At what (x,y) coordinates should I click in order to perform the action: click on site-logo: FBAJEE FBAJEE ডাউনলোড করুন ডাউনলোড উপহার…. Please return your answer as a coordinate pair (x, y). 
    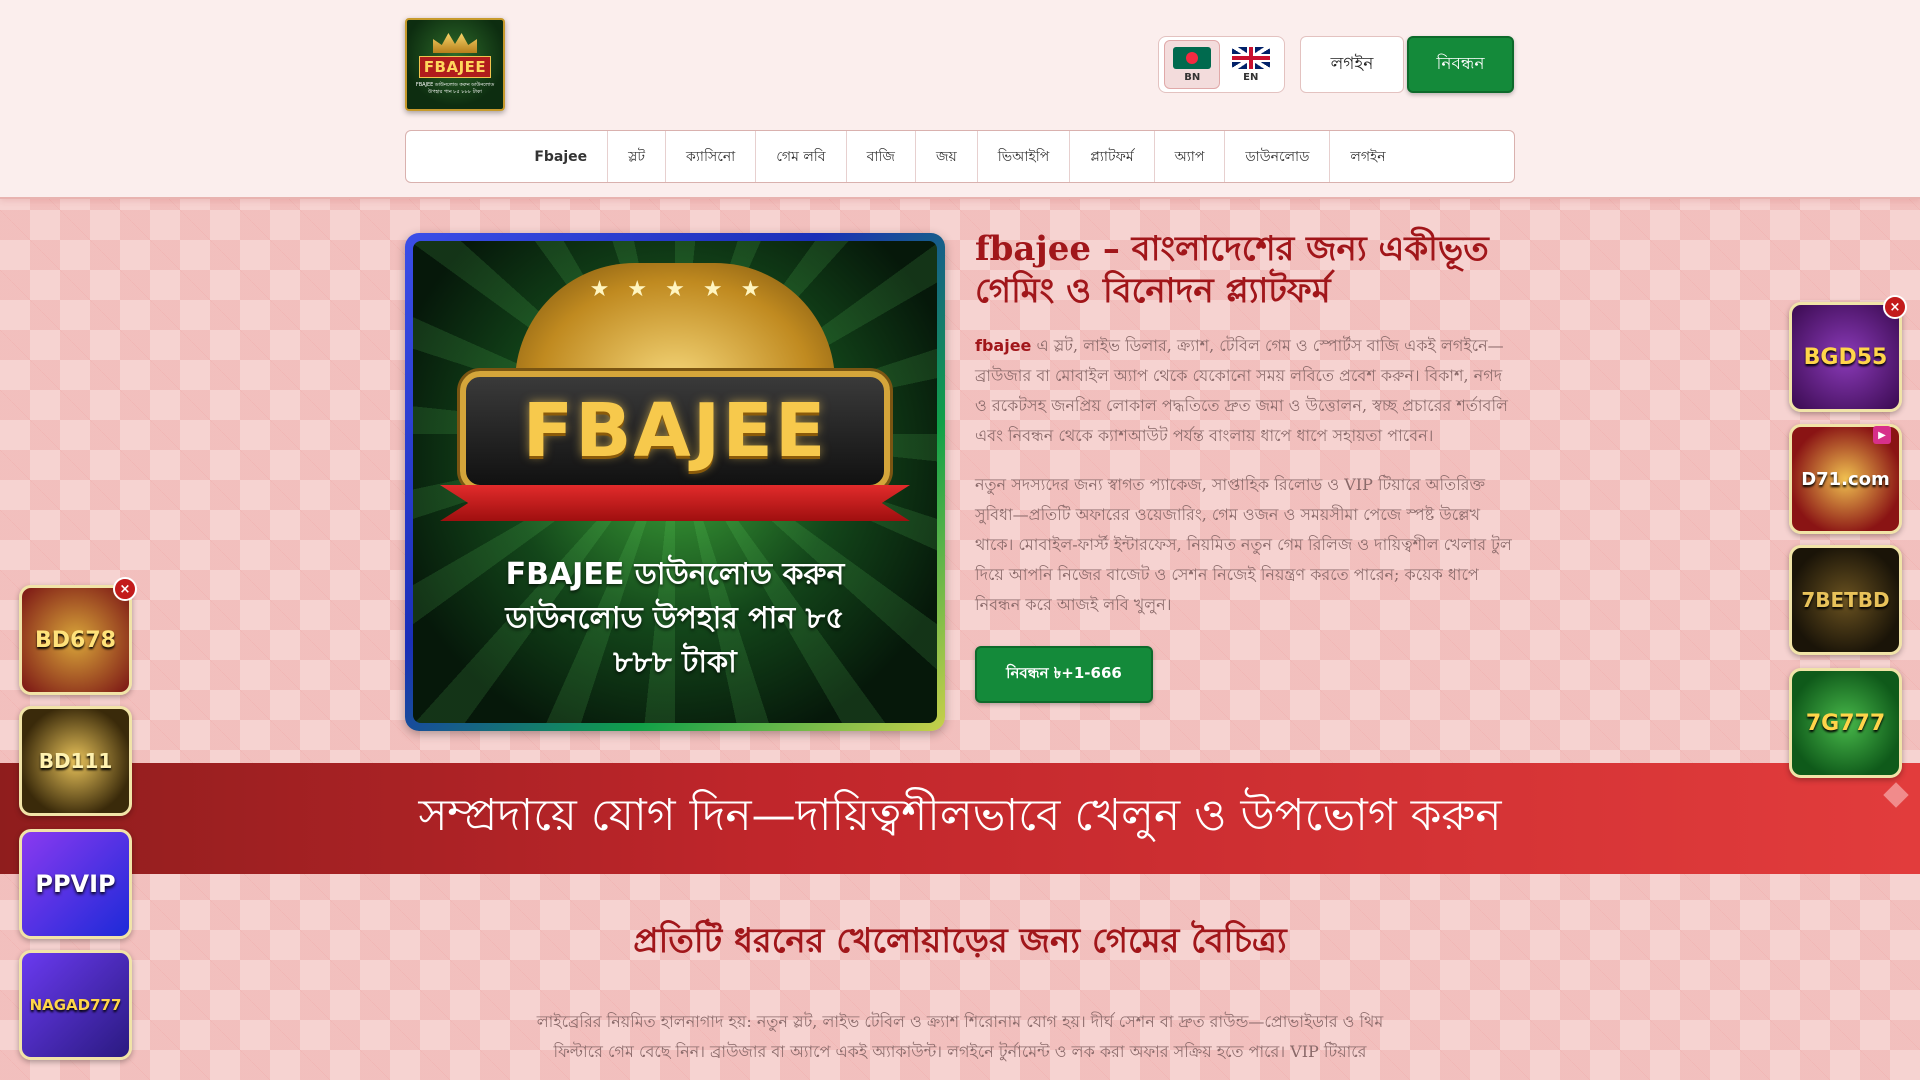
    Looking at the image, I should click on (455, 64).